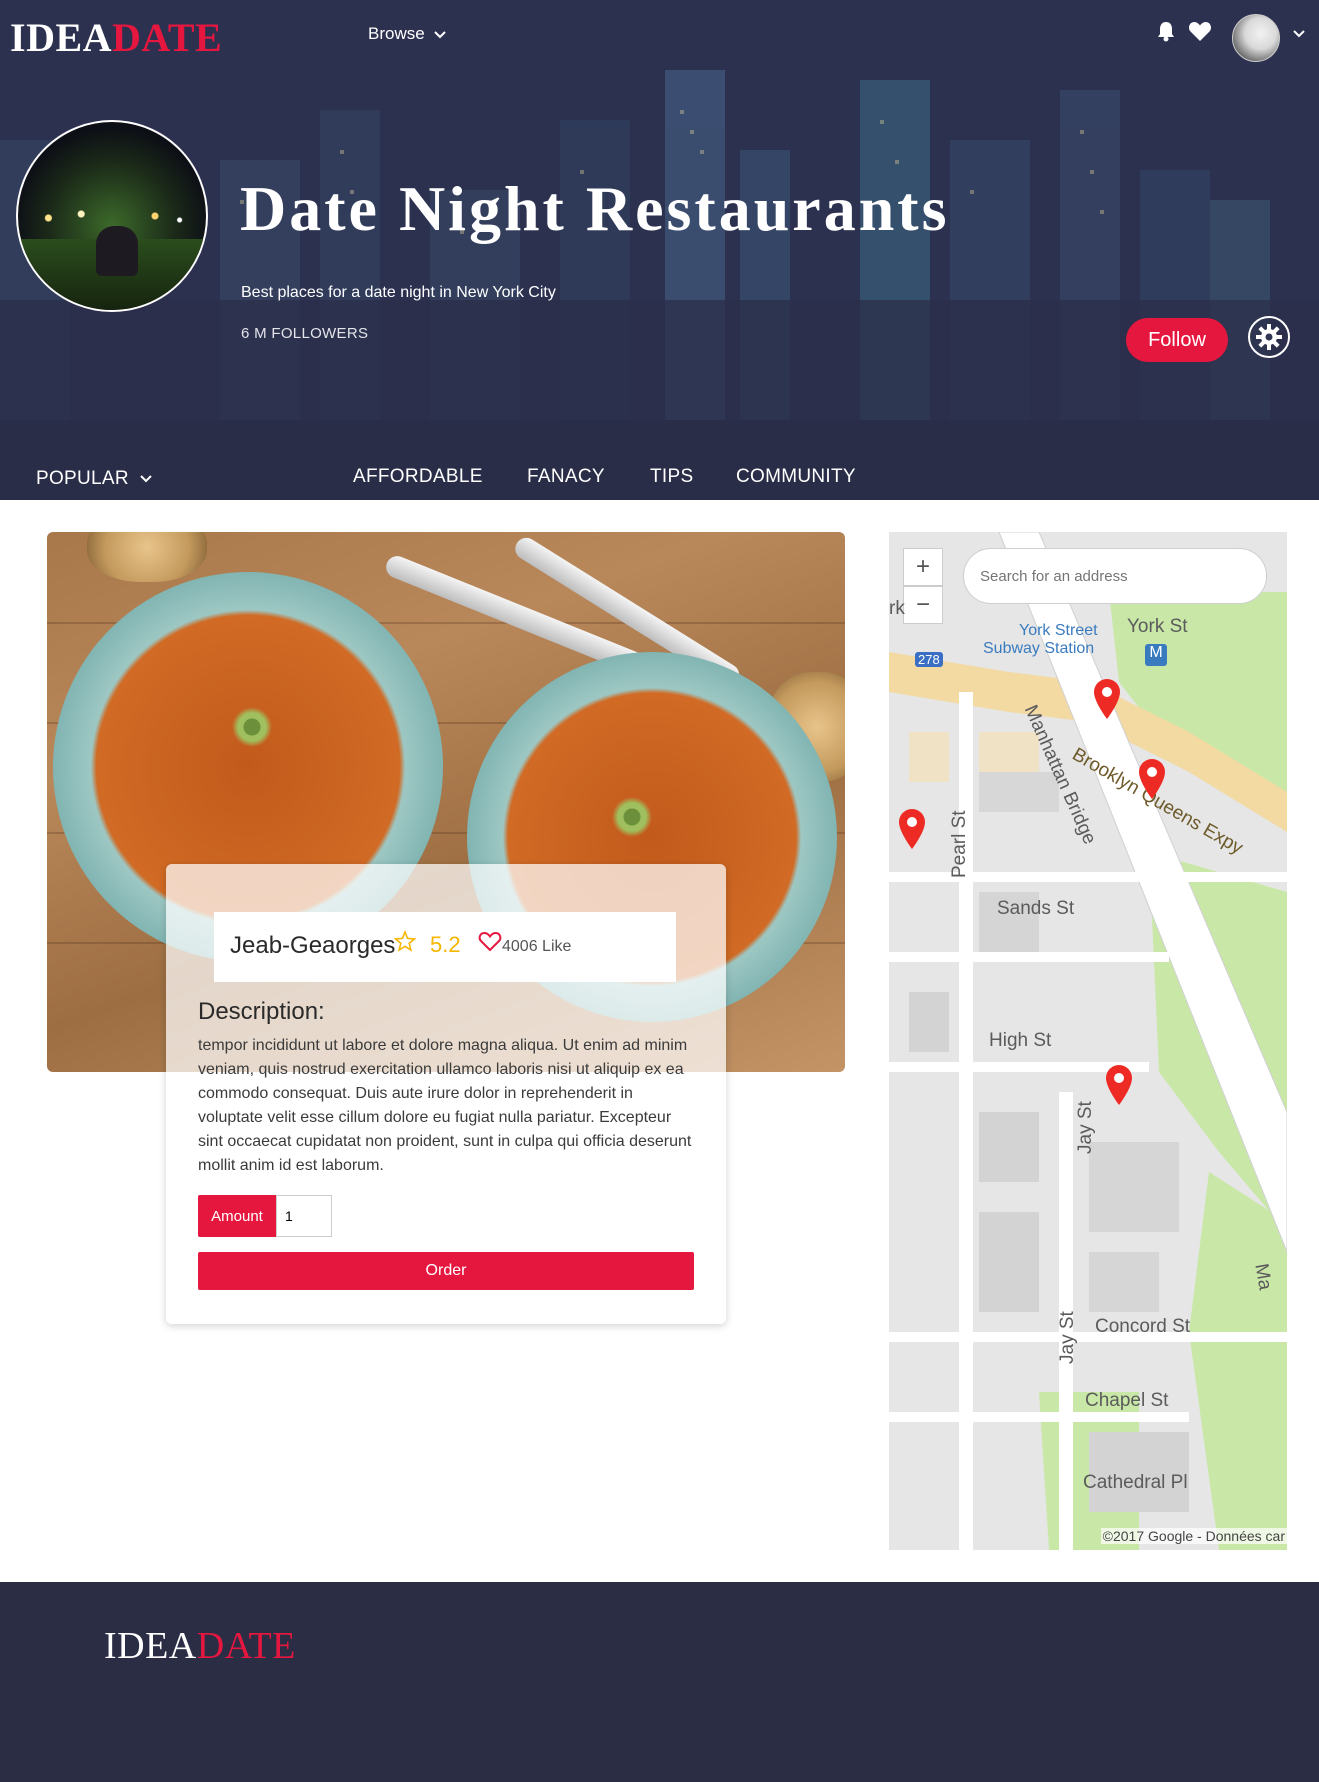  I want to click on map-copyright: ©2017 Google - Données car, so click(1193, 1536).